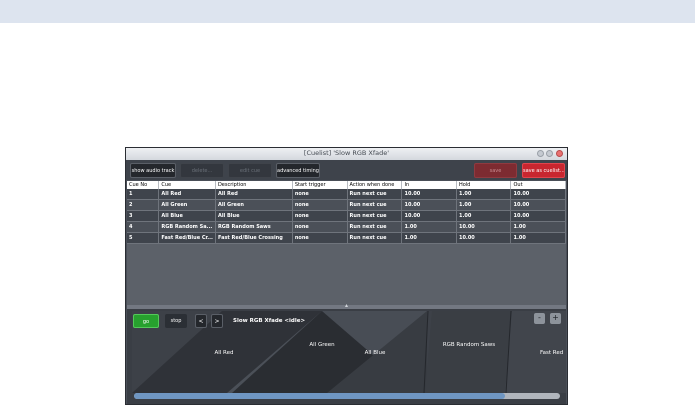 The width and height of the screenshot is (695, 408). Describe the element at coordinates (153, 170) in the screenshot. I see `show-audio-track-button: show audio track` at that location.